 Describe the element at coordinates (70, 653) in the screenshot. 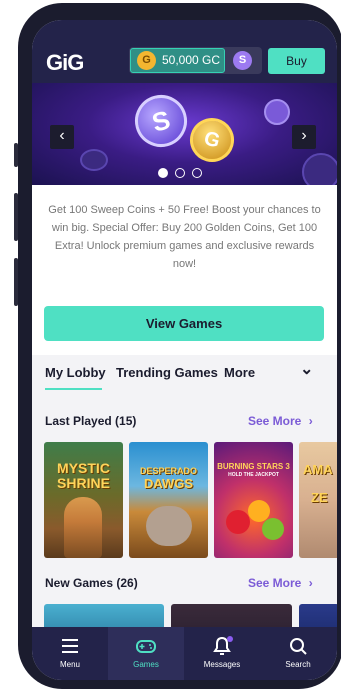

I see `nav-menu: Menu` at that location.